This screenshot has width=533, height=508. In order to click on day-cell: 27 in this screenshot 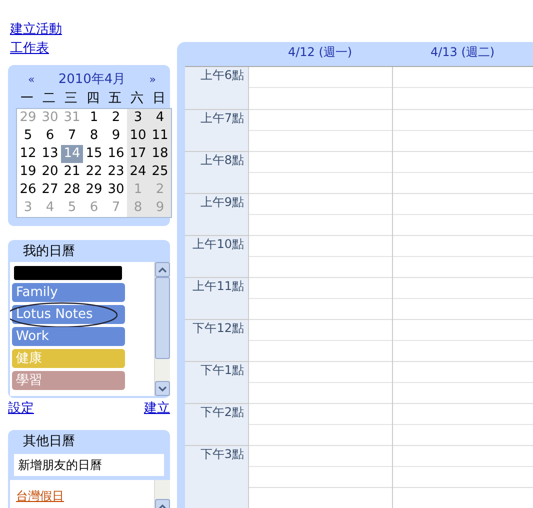, I will do `click(50, 190)`.